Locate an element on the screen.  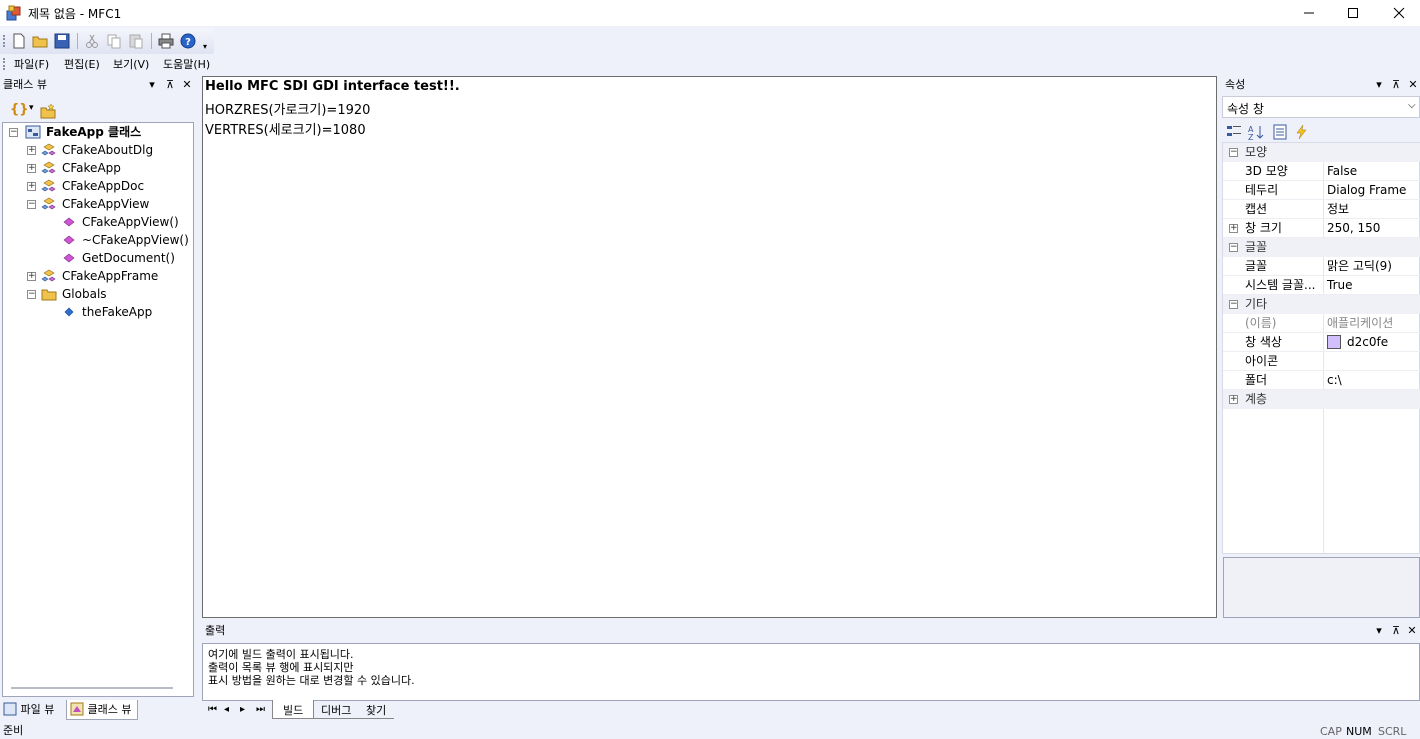
menu-bar: 파일(F) 편집(E) 보기(V) 도움말(H) is located at coordinates (710, 64).